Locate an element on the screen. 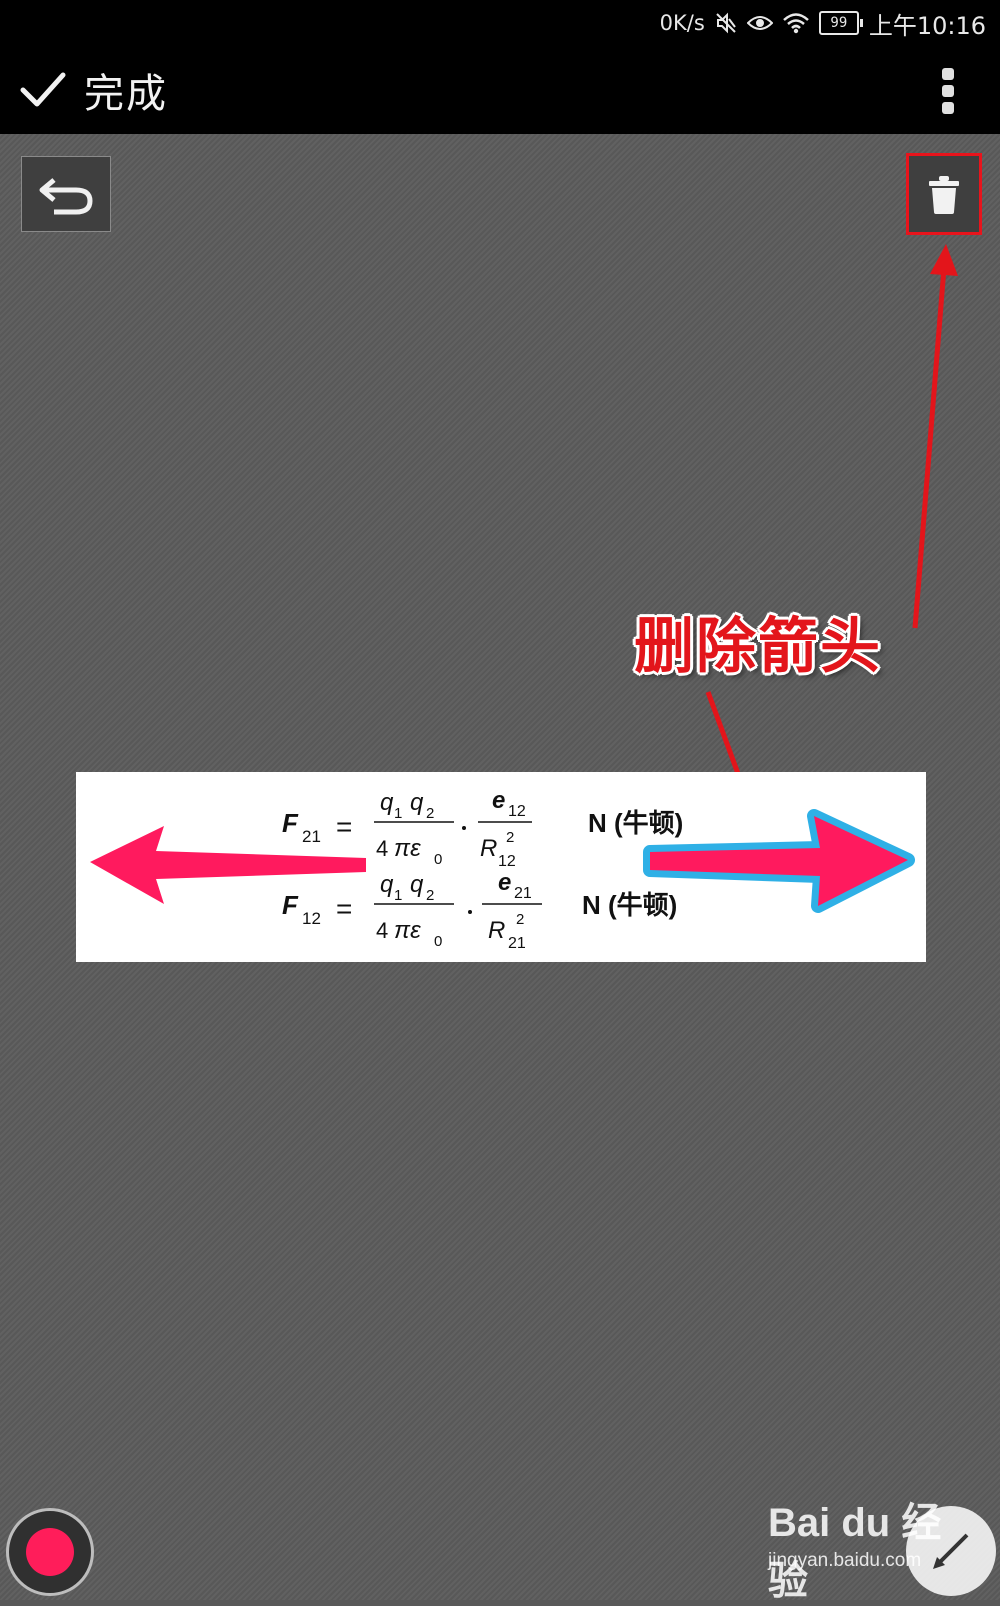 The width and height of the screenshot is (1000, 1606). formula1-vec-den-sub: 12 is located at coordinates (507, 861).